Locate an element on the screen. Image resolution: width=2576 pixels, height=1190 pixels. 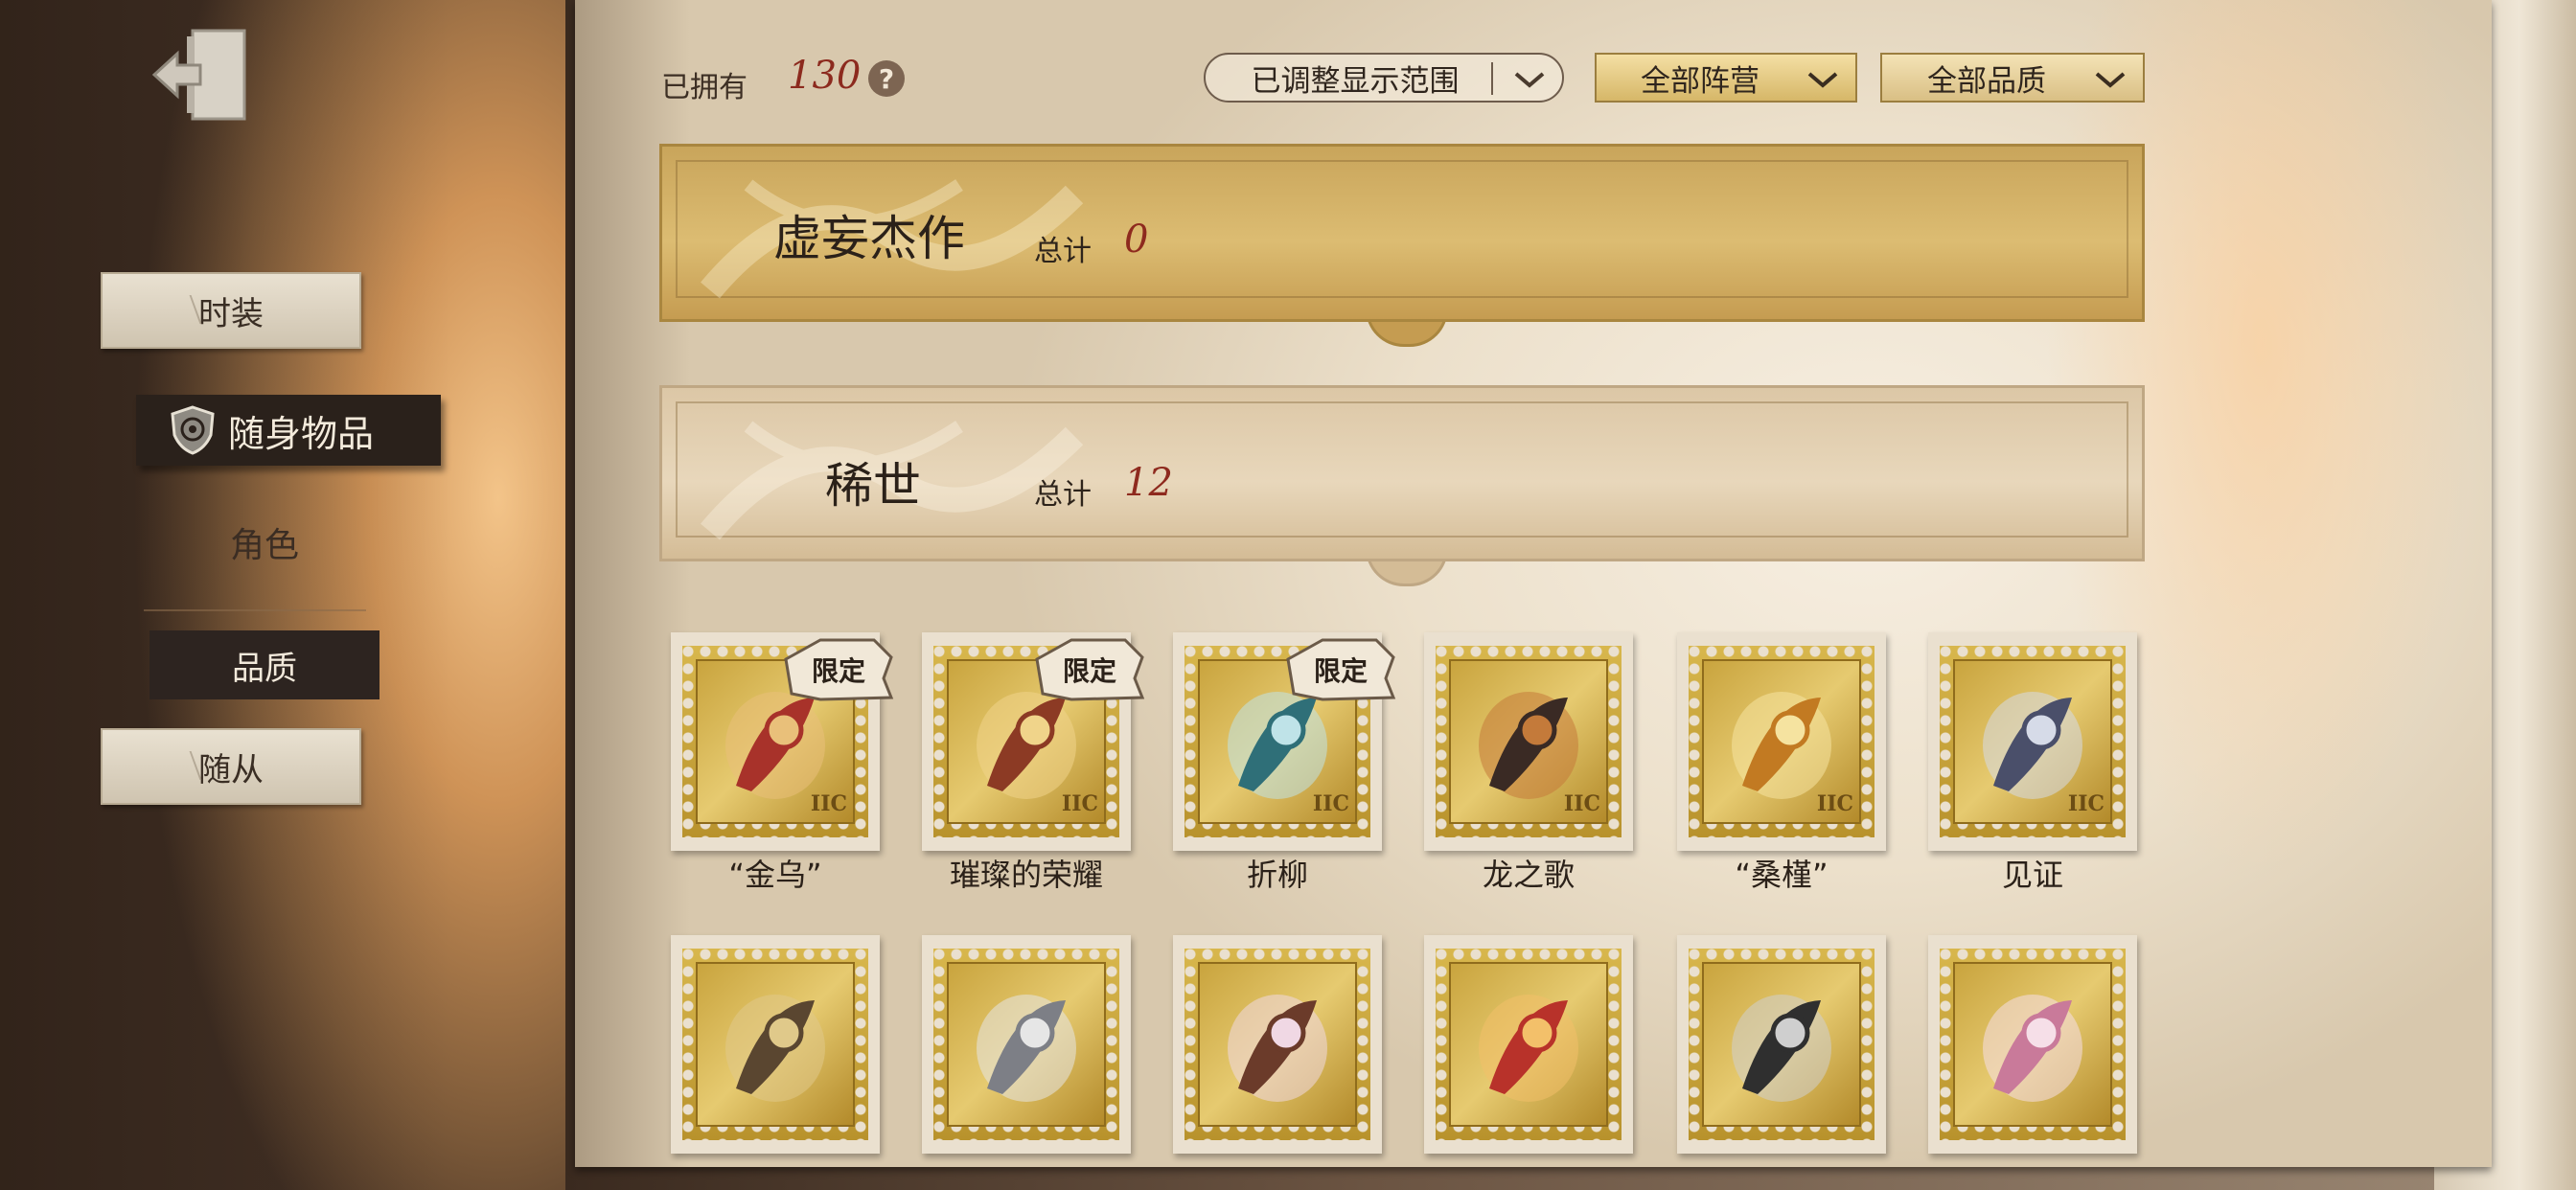
group-title: 虚妄杰作 is located at coordinates (869, 238).